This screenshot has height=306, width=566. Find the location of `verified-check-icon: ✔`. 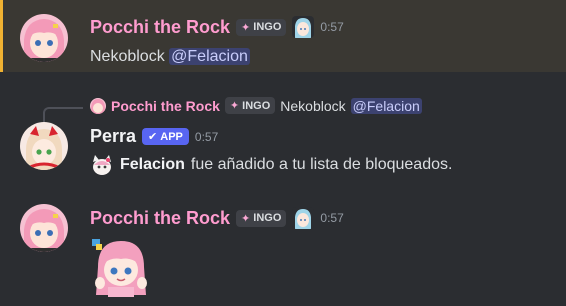

verified-check-icon: ✔ is located at coordinates (153, 137).